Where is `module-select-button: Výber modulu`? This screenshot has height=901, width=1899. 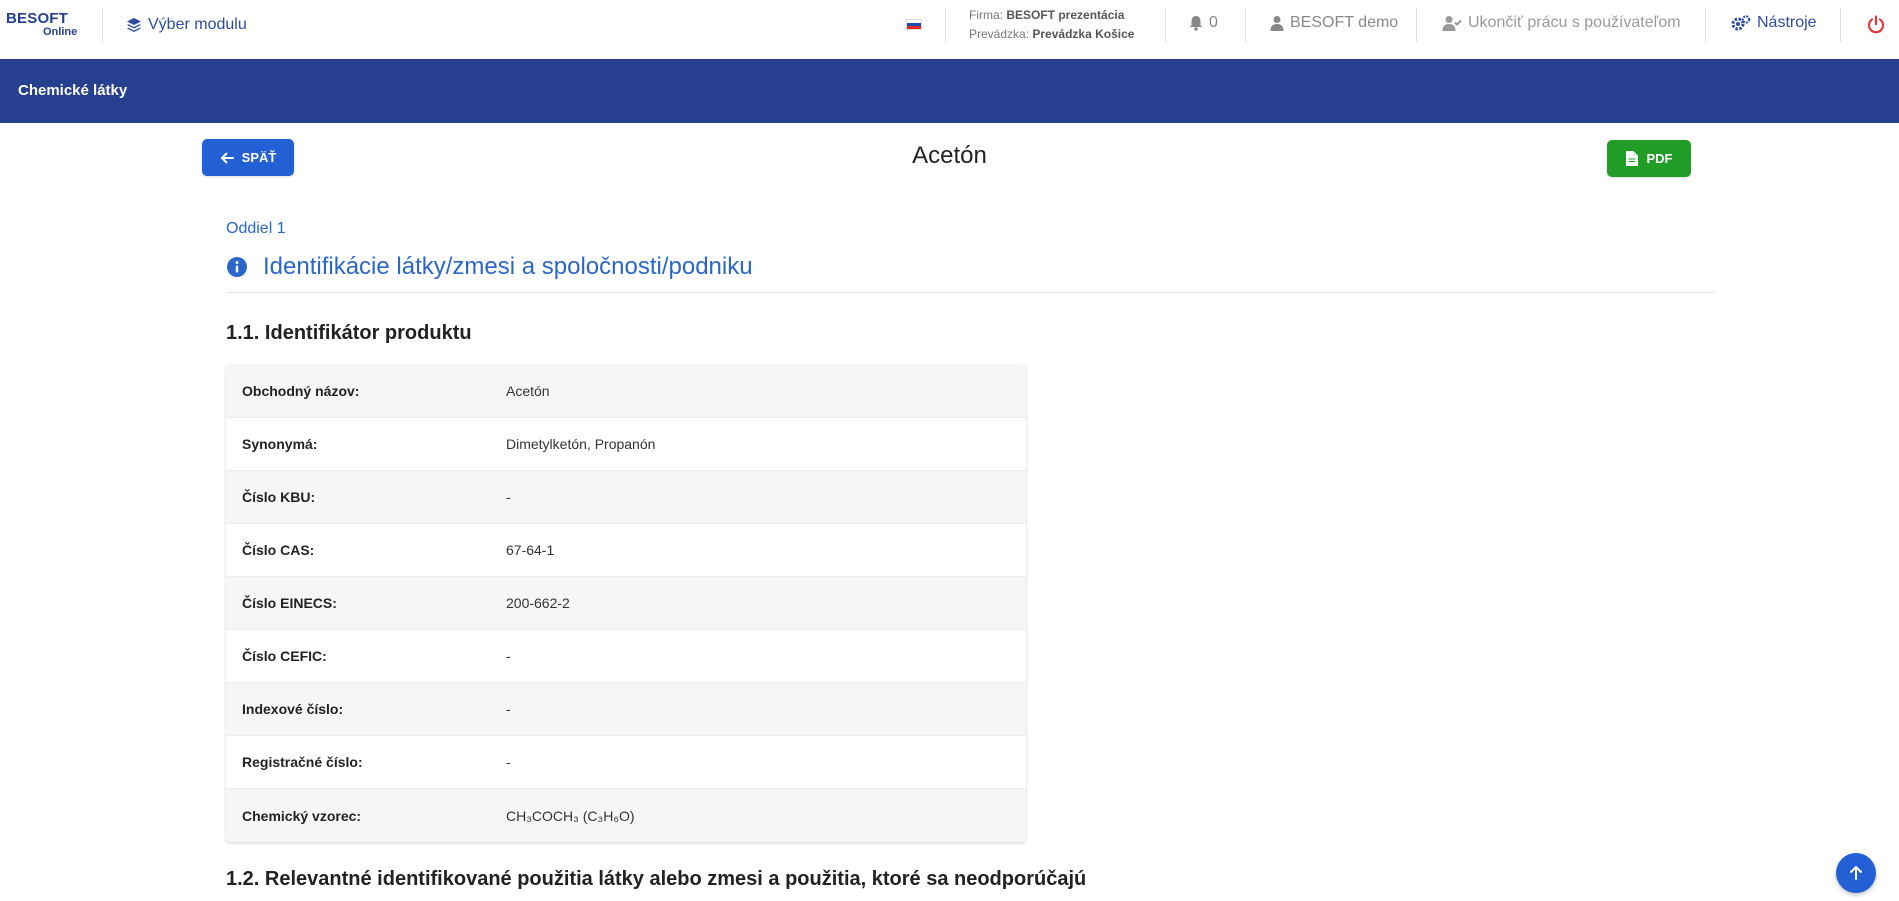 module-select-button: Výber modulu is located at coordinates (186, 25).